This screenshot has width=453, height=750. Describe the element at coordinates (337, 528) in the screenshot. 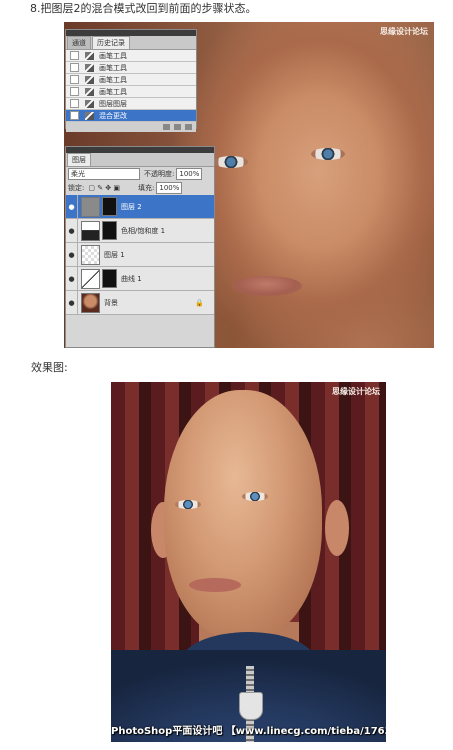

I see `right-ear` at that location.